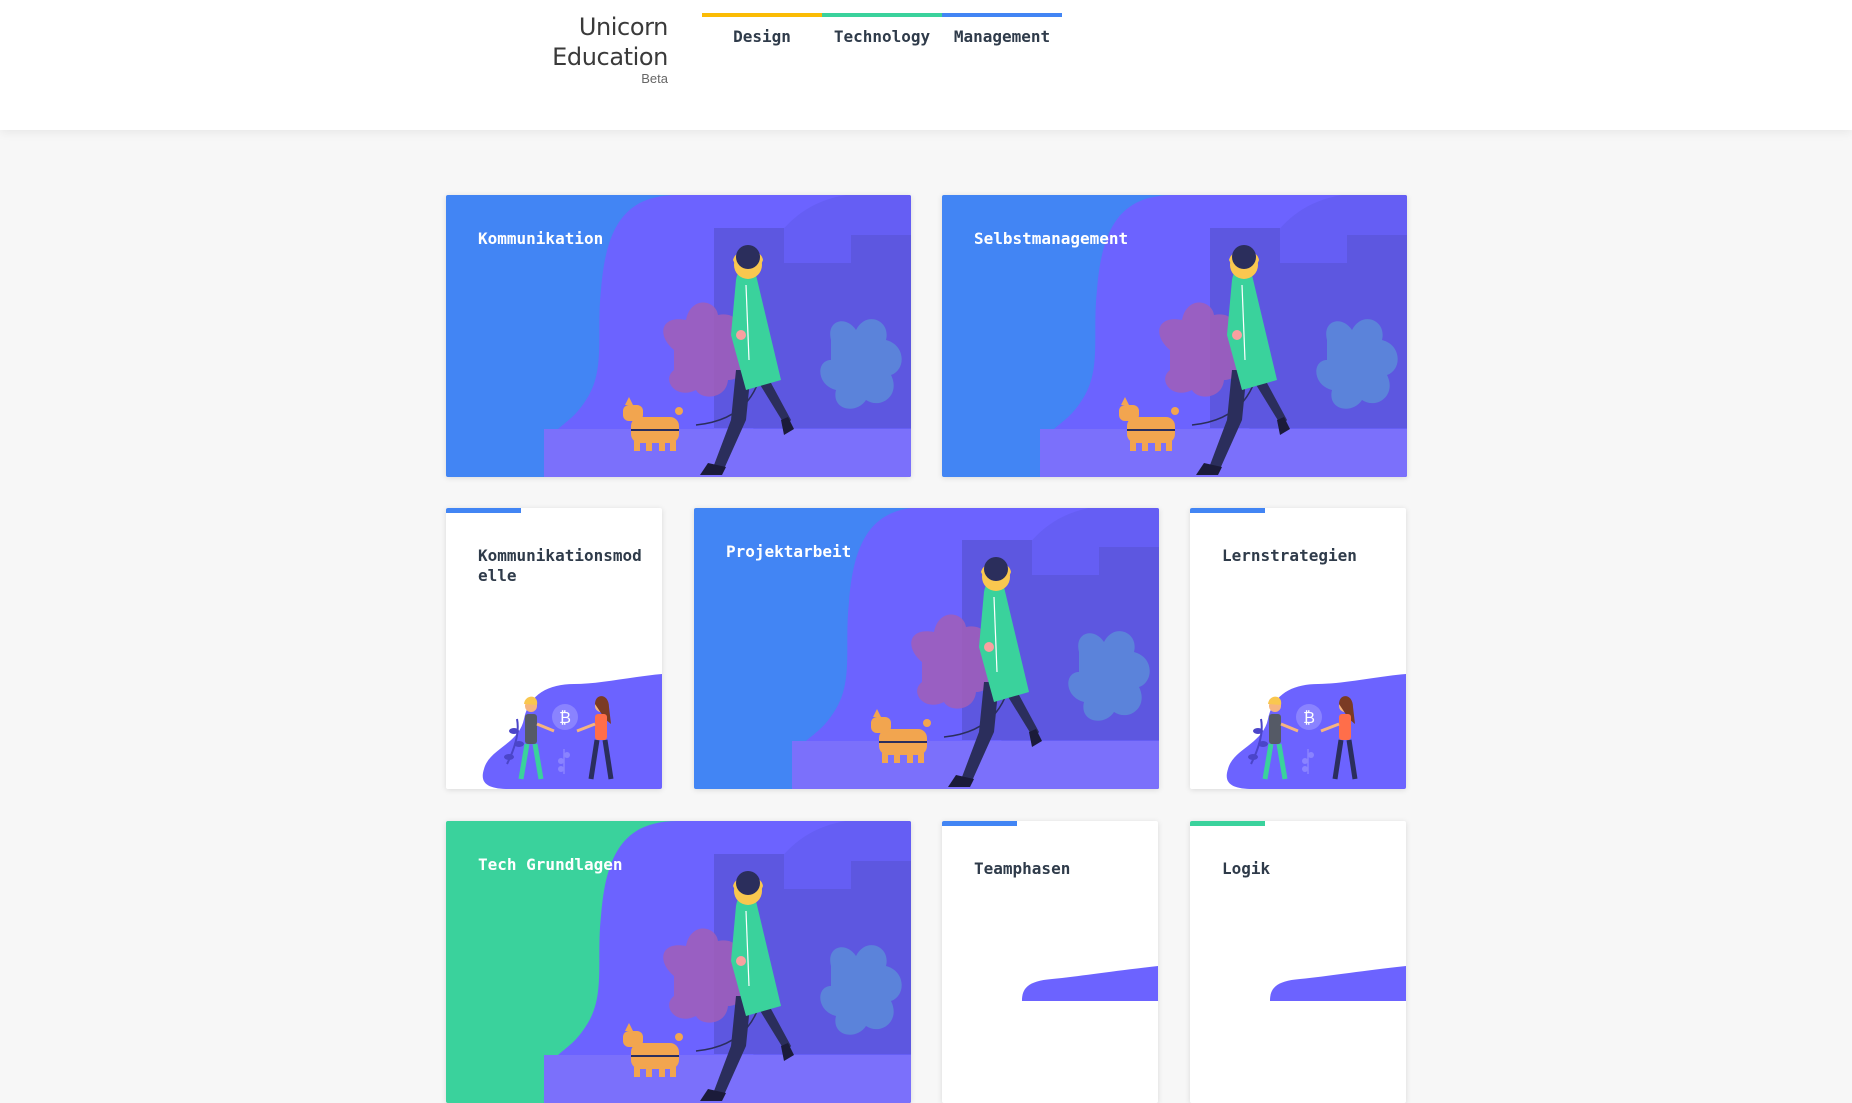 The width and height of the screenshot is (1852, 1103). I want to click on brand-logo: Unicorn Education Beta, so click(566, 48).